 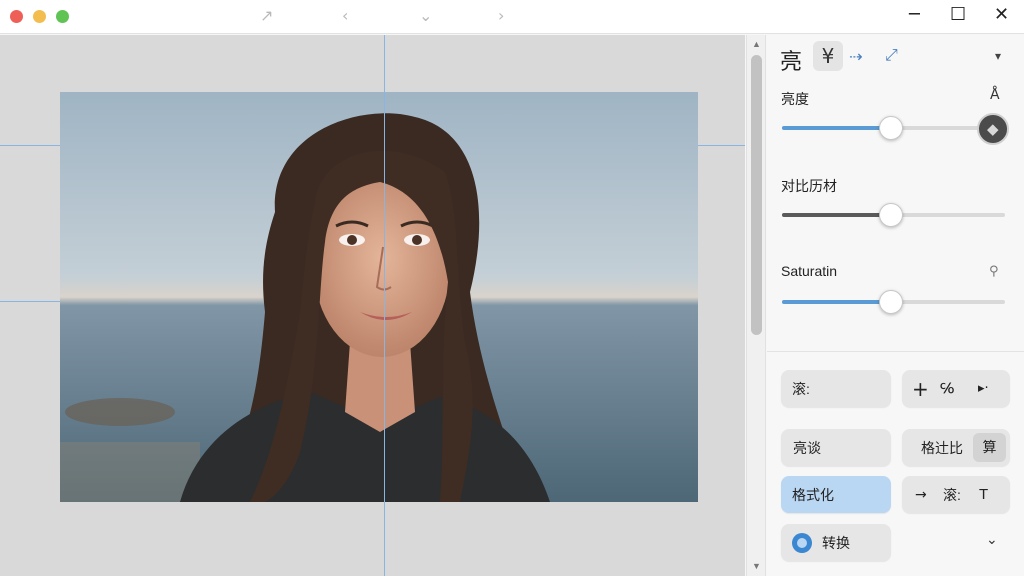 I want to click on sparkle-icon: ◆, so click(x=993, y=129).